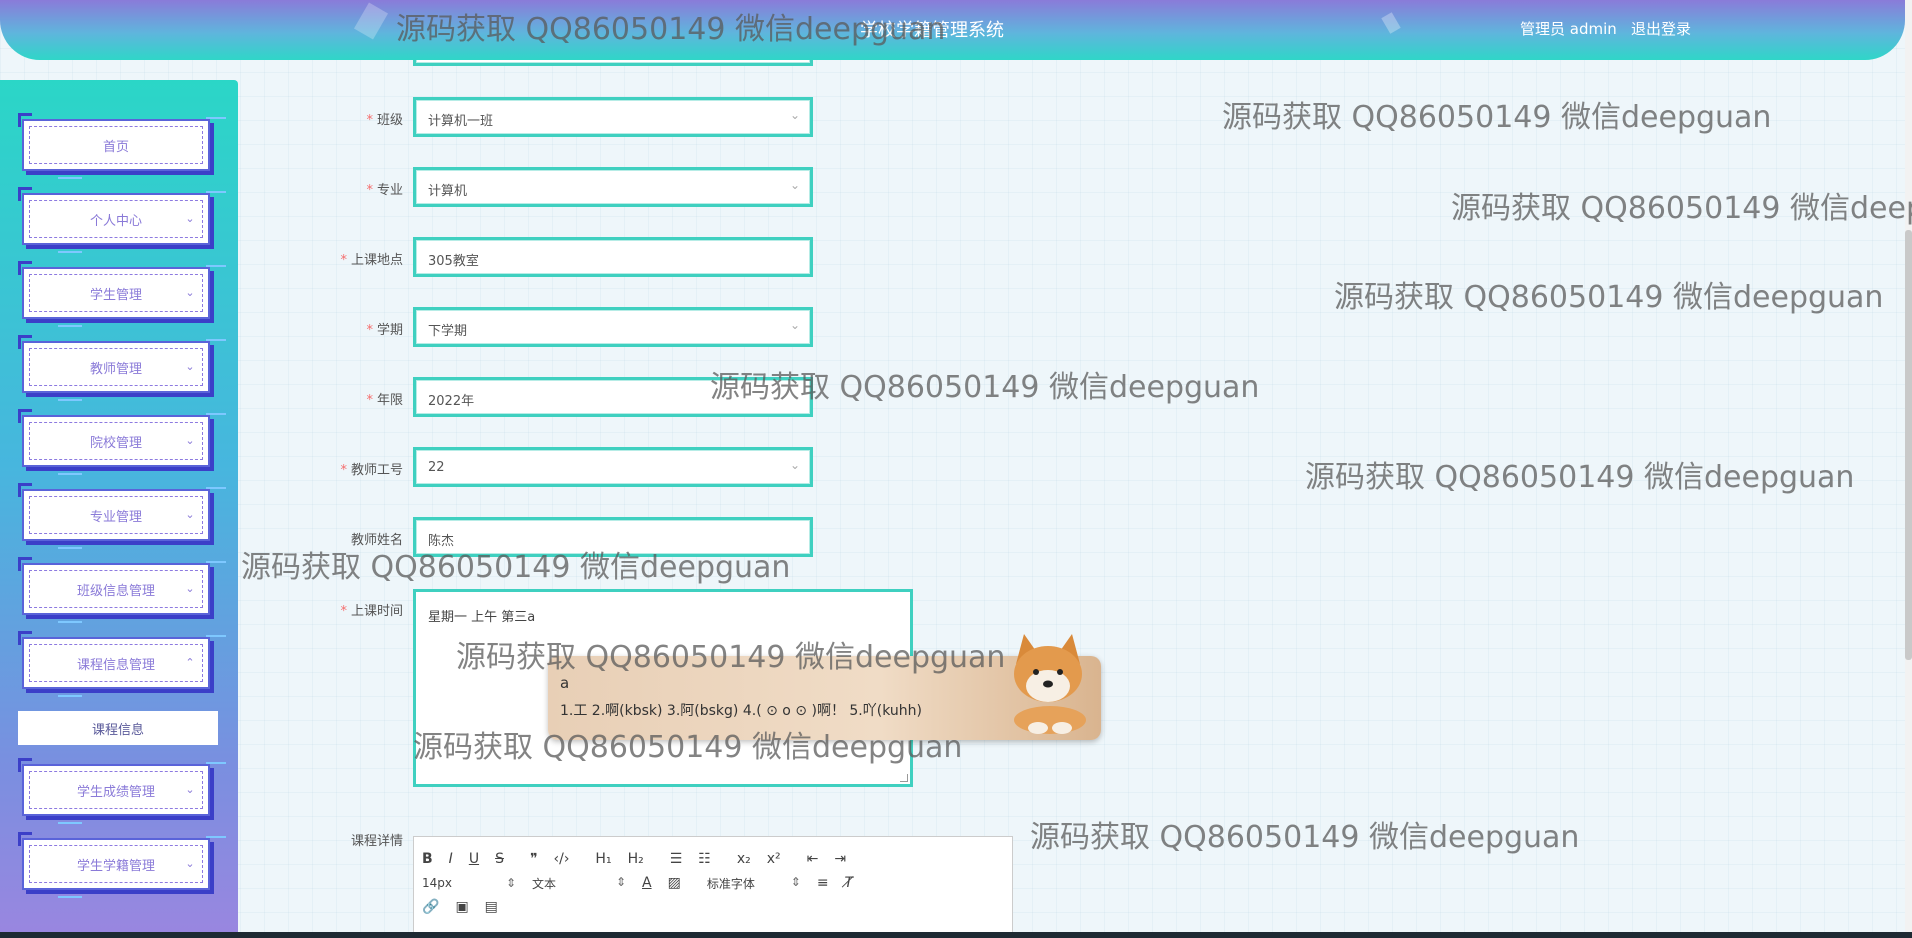 The image size is (1912, 938). What do you see at coordinates (565, 683) in the screenshot?
I see `ime-input-text: a` at bounding box center [565, 683].